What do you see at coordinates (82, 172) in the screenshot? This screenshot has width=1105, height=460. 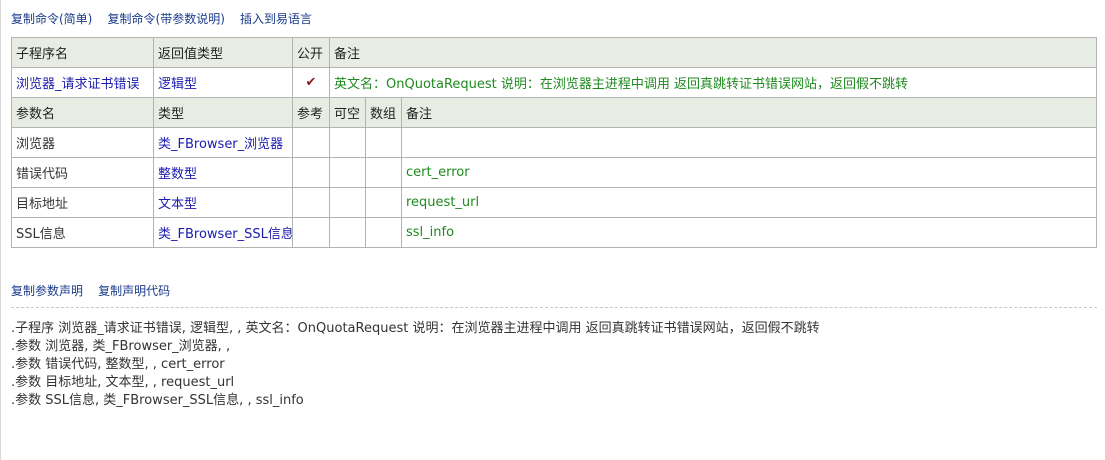 I see `param-name: 错误代码` at bounding box center [82, 172].